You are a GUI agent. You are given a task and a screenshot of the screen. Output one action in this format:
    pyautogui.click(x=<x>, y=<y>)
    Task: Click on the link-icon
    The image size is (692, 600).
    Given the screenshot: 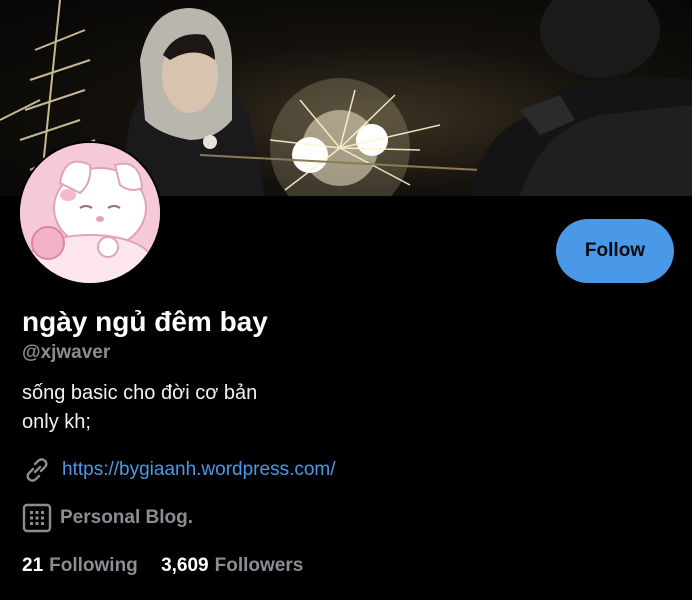 What is the action you would take?
    pyautogui.click(x=37, y=470)
    